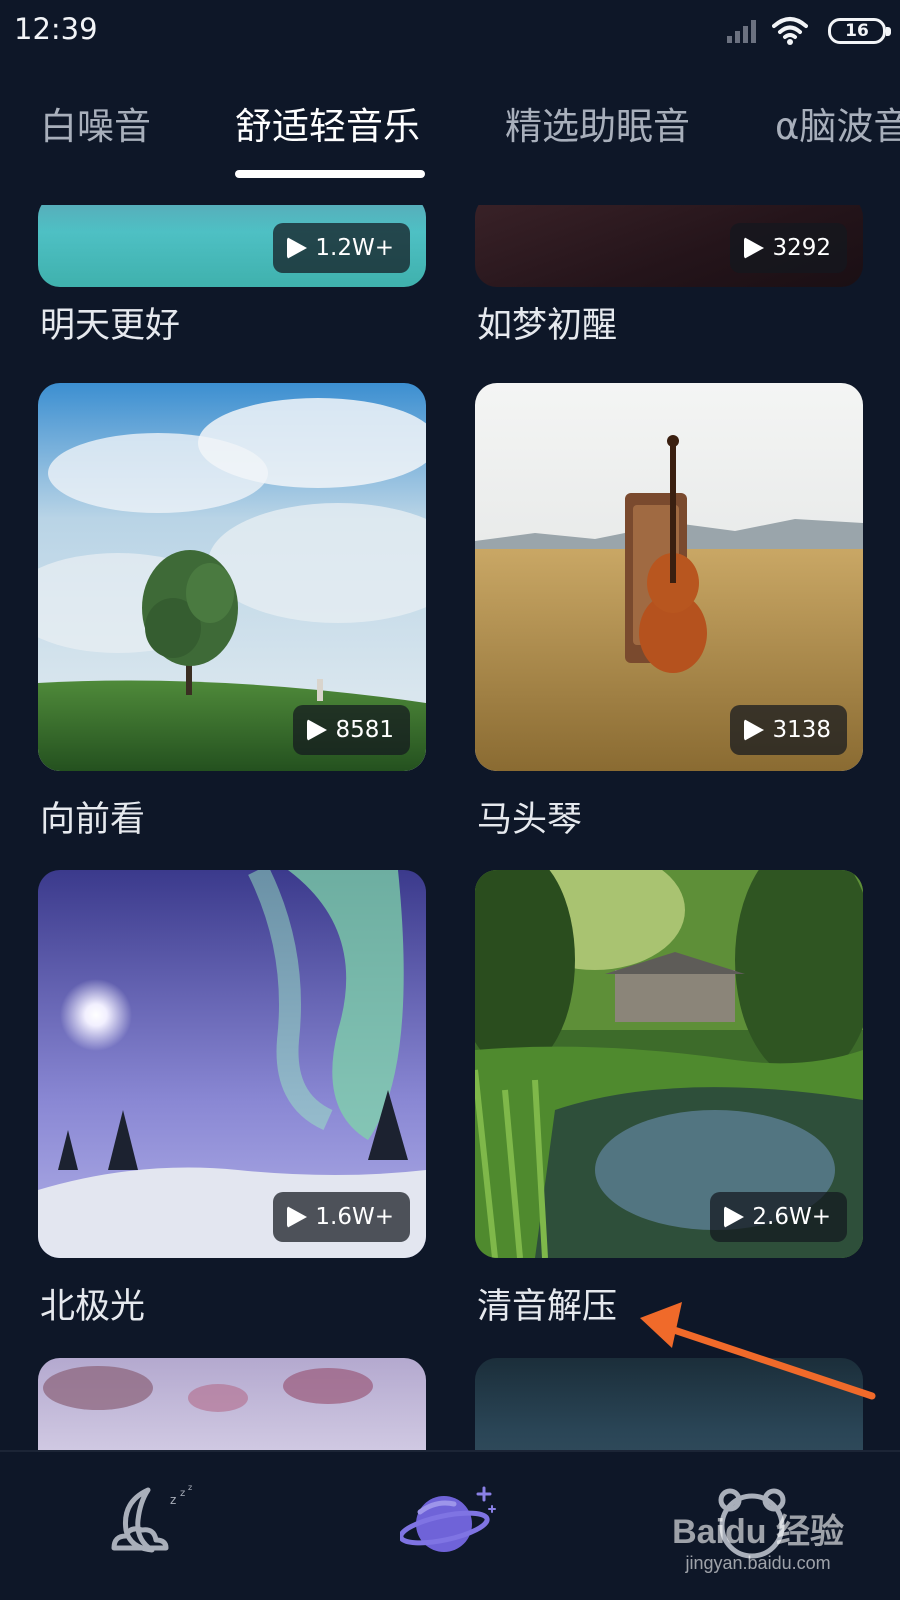 Image resolution: width=900 pixels, height=1600 pixels. What do you see at coordinates (837, 123) in the screenshot?
I see `tab-alpha-waves: α脑波音` at bounding box center [837, 123].